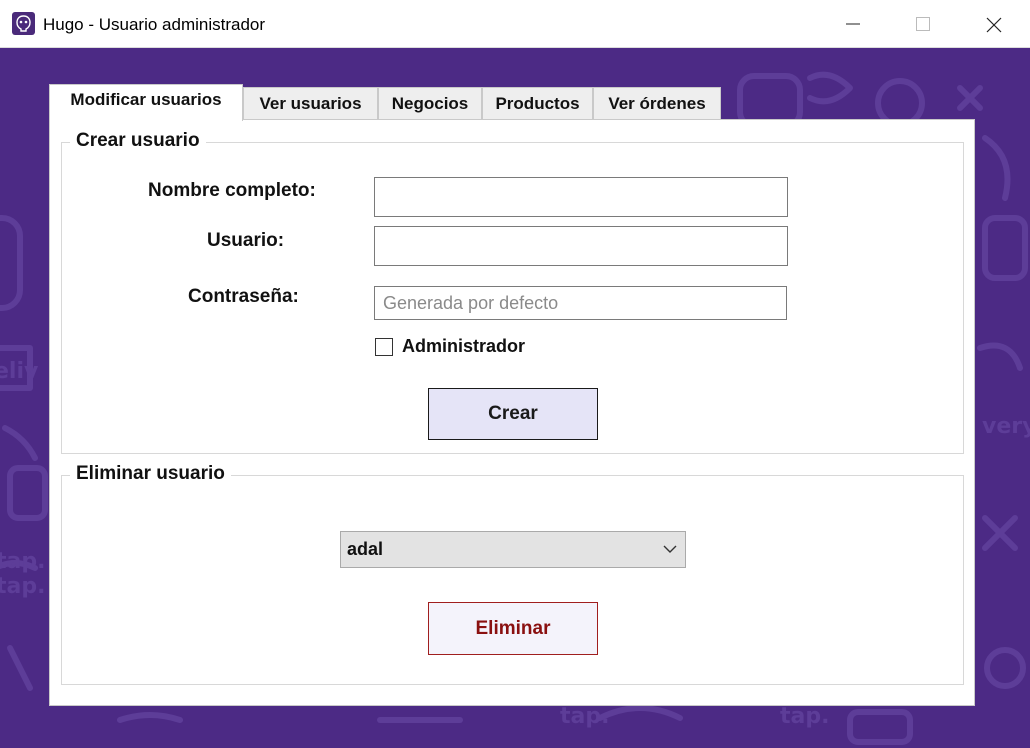 This screenshot has height=748, width=1030. What do you see at coordinates (657, 104) in the screenshot?
I see `tab-ver-ordenes: Ver órdenes` at bounding box center [657, 104].